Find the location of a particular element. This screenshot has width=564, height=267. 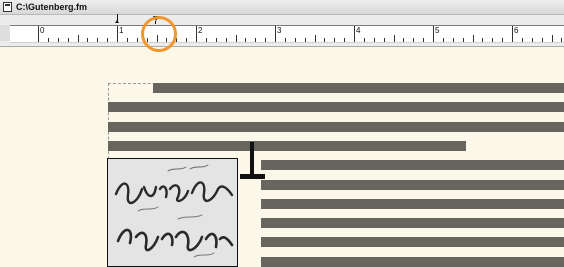

anchor-bracket-base is located at coordinates (252, 176).